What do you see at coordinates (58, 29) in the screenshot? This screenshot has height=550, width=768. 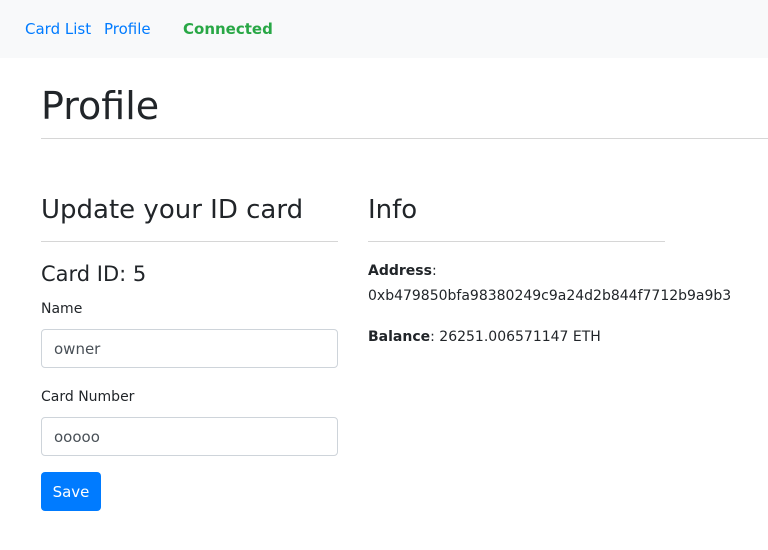 I see `nav-card-list: Card List` at bounding box center [58, 29].